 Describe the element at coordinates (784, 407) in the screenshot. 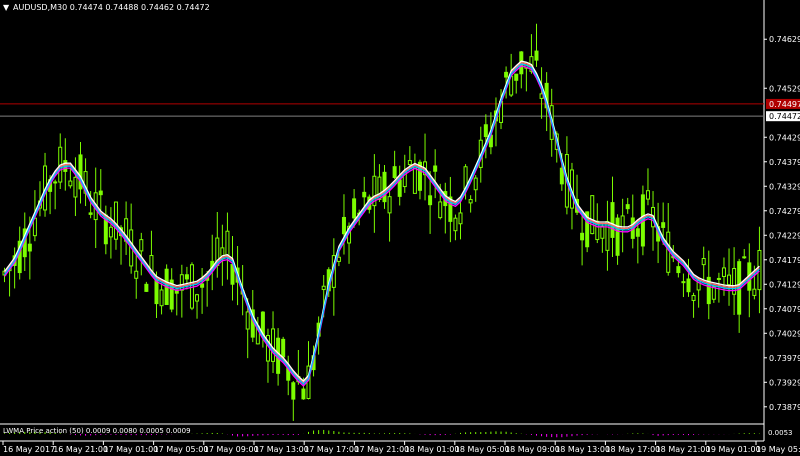

I see `price-tick-label: 0.73879` at that location.